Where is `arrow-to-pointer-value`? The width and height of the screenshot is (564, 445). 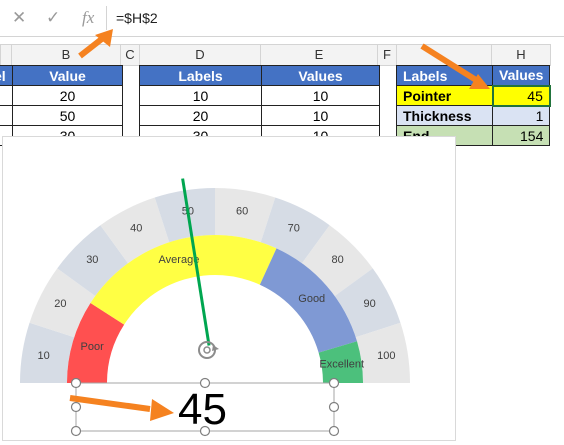
arrow-to-pointer-value is located at coordinates (455, 66).